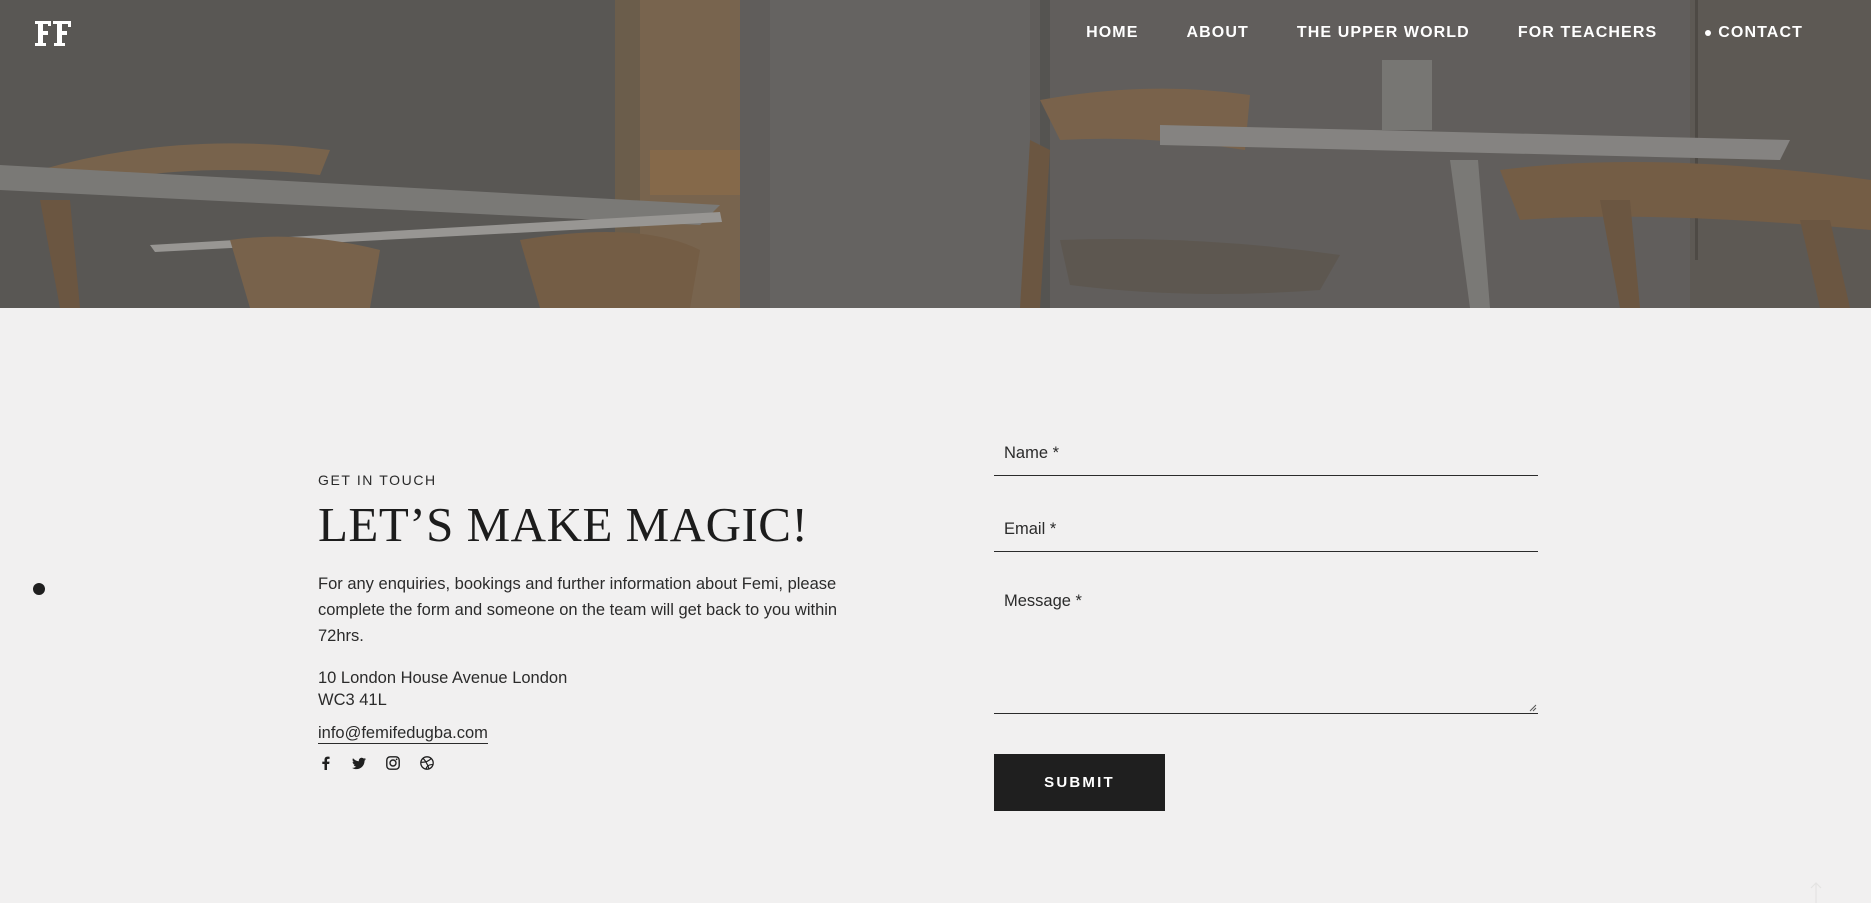 The width and height of the screenshot is (1871, 903). I want to click on back-to-top-icon, so click(1816, 892).